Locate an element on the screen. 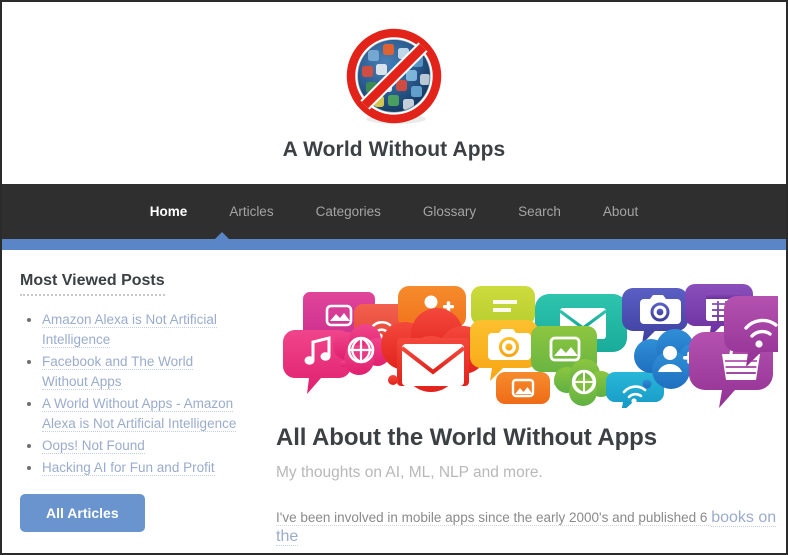 This screenshot has width=788, height=555. nav-item-about: About is located at coordinates (620, 211).